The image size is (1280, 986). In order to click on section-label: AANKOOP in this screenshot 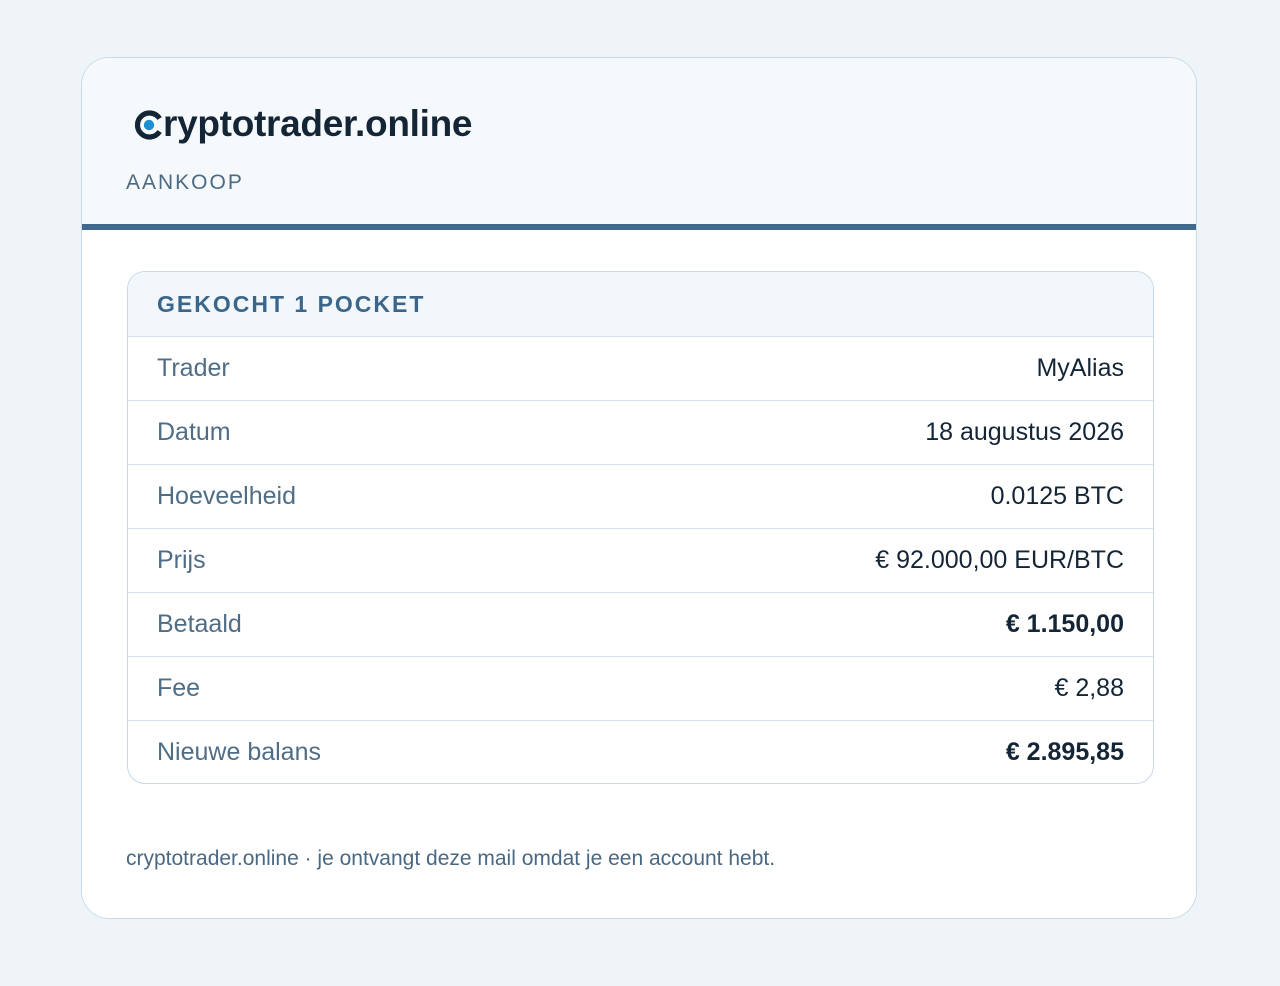, I will do `click(185, 182)`.